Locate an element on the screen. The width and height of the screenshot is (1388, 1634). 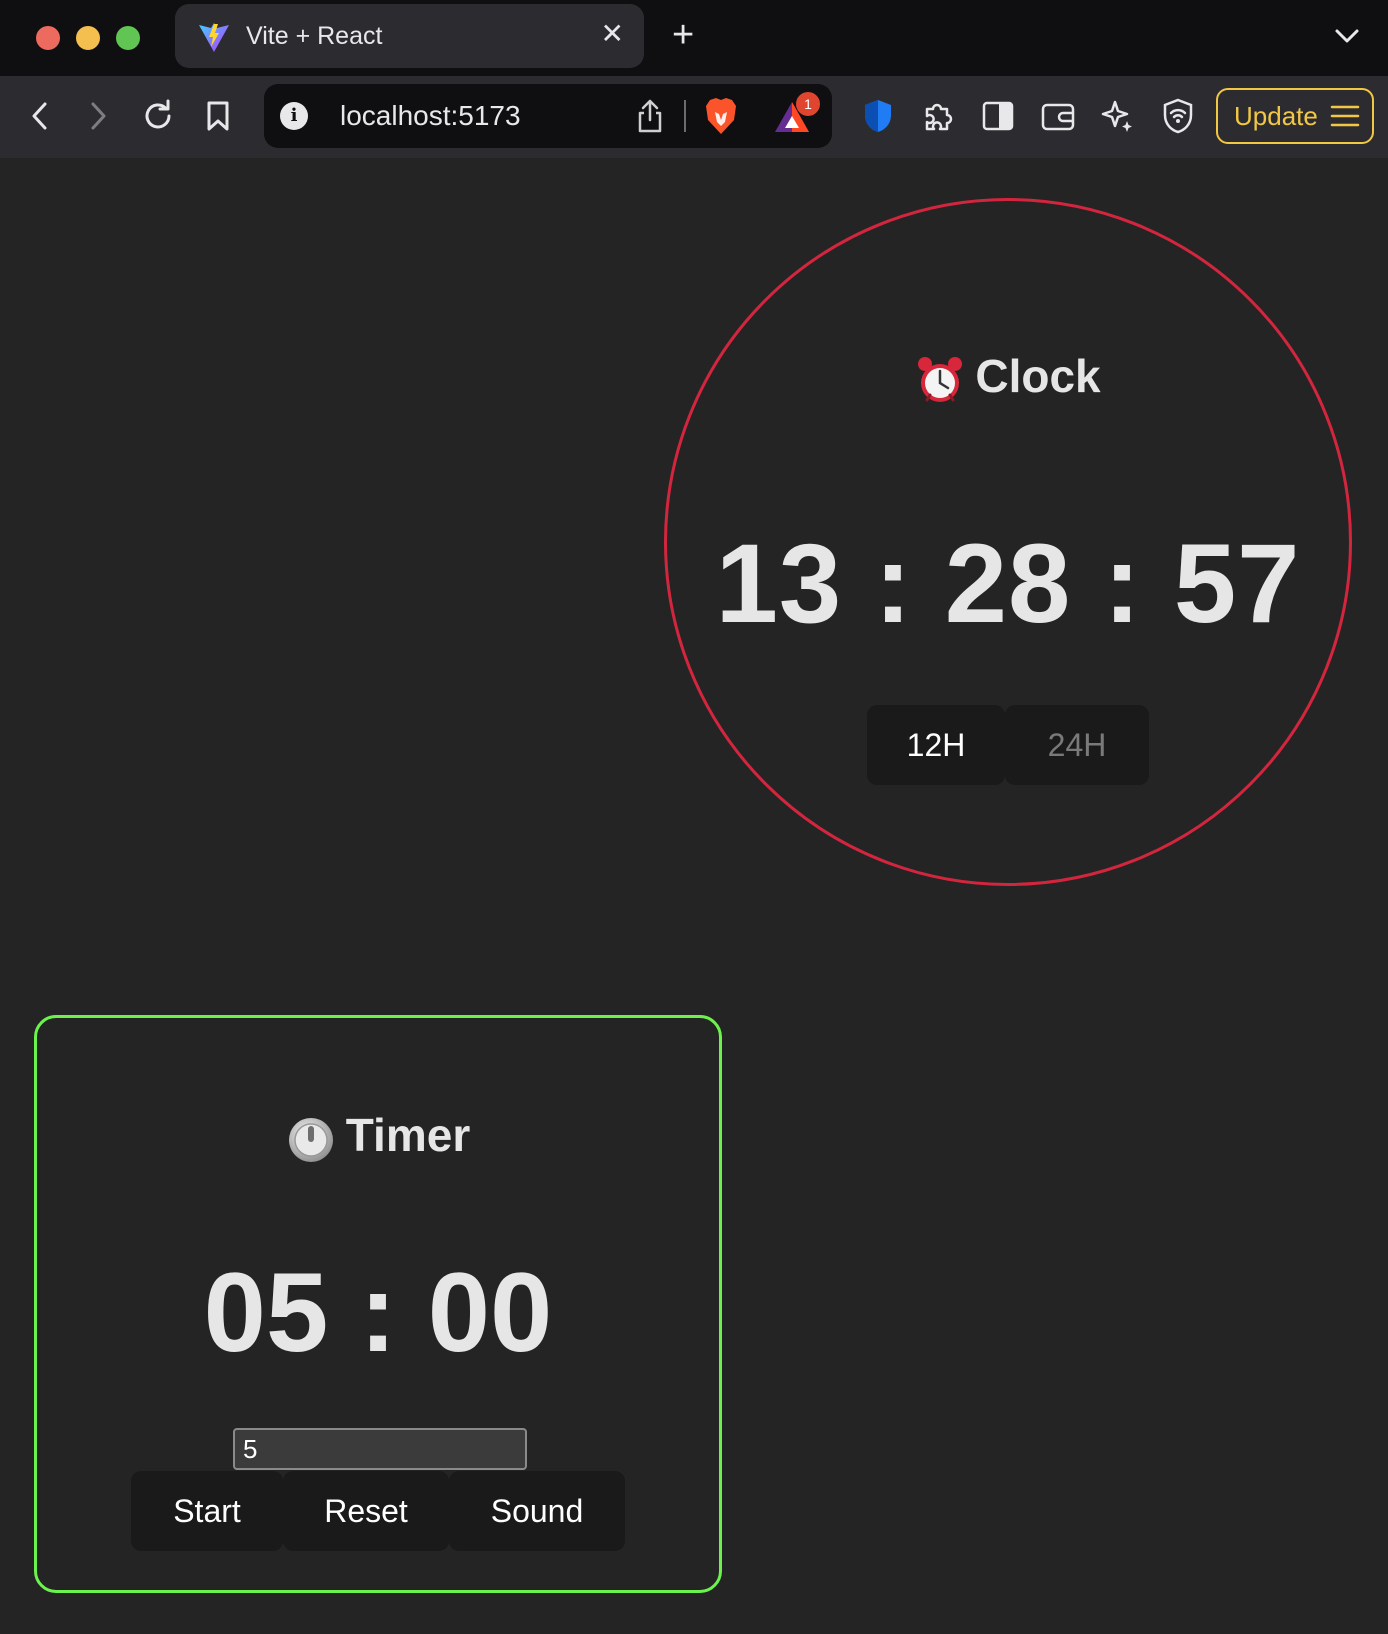
vpn-wifi-shield-icon is located at coordinates (1178, 116).